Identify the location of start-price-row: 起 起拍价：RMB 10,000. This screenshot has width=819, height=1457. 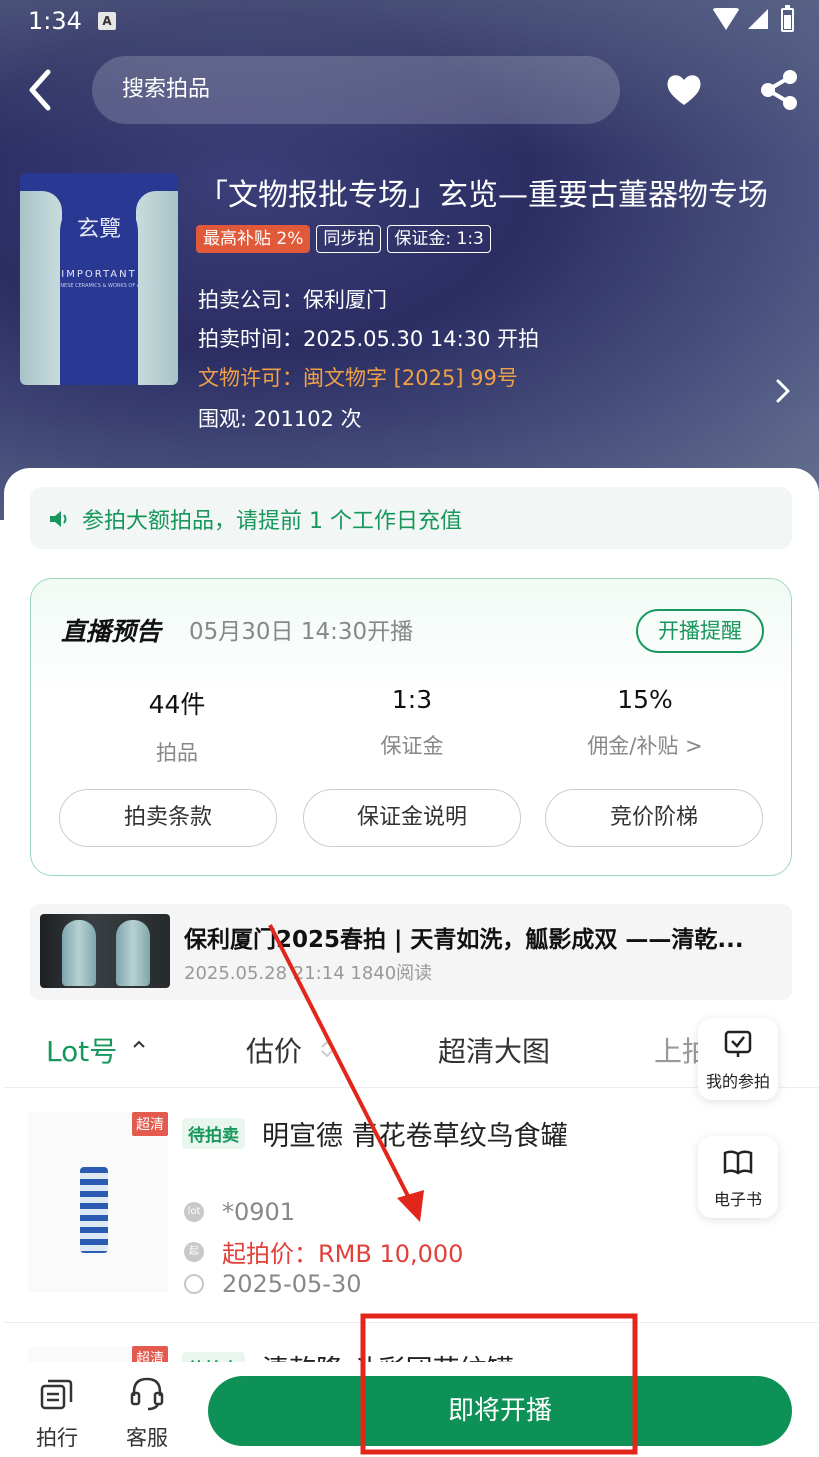
(323, 1251).